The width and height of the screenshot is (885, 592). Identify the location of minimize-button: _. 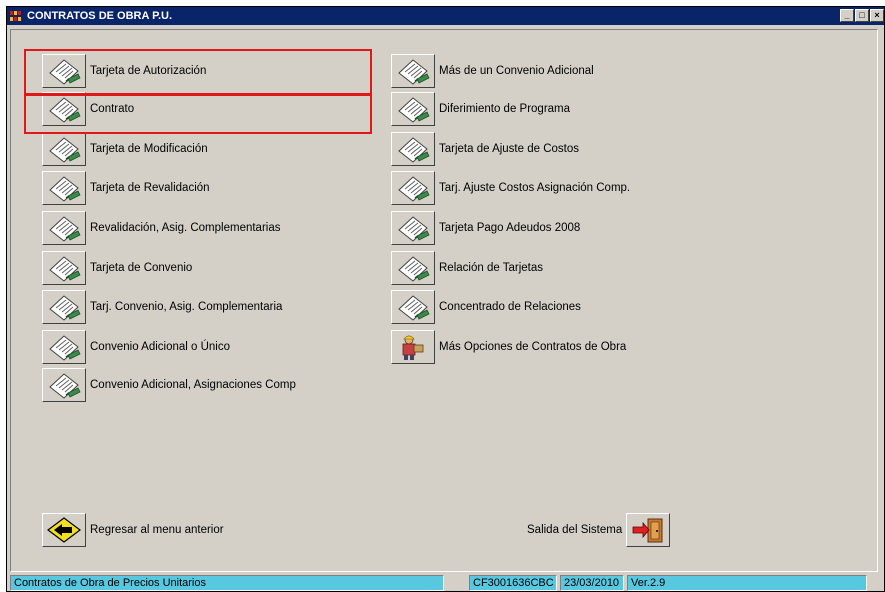
(847, 15).